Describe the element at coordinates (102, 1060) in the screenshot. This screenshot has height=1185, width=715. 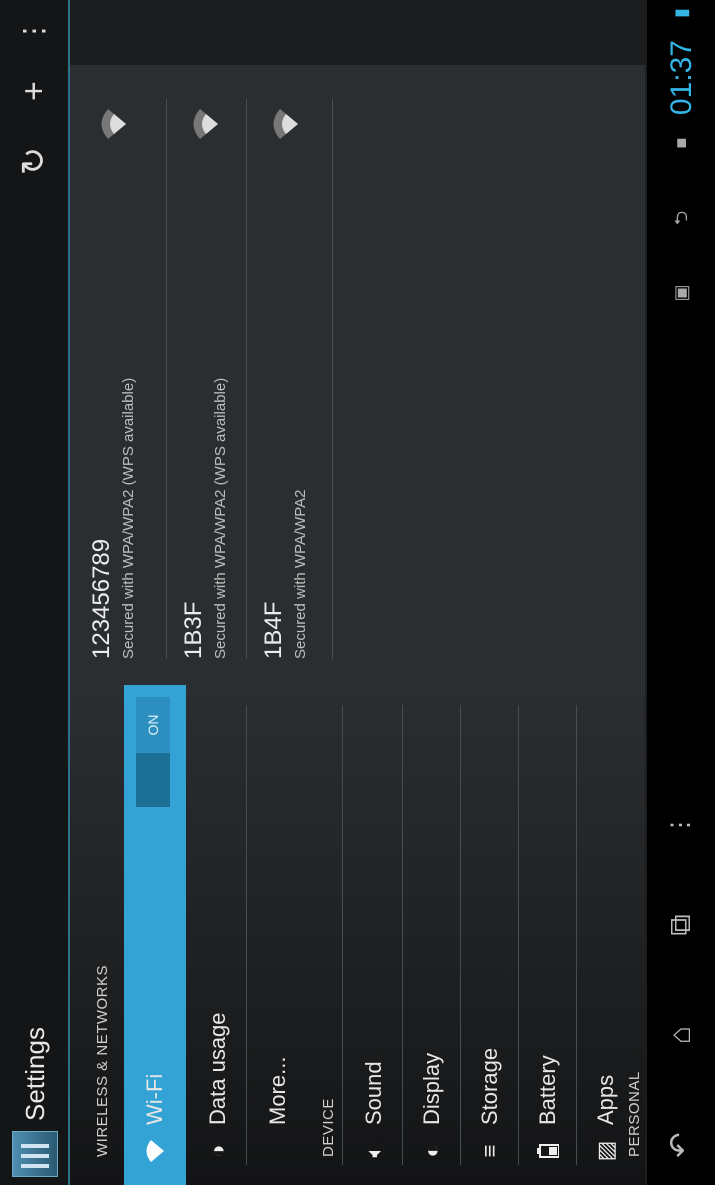
I see `section-header-wireless: WIRELESS & NETWORKS` at that location.